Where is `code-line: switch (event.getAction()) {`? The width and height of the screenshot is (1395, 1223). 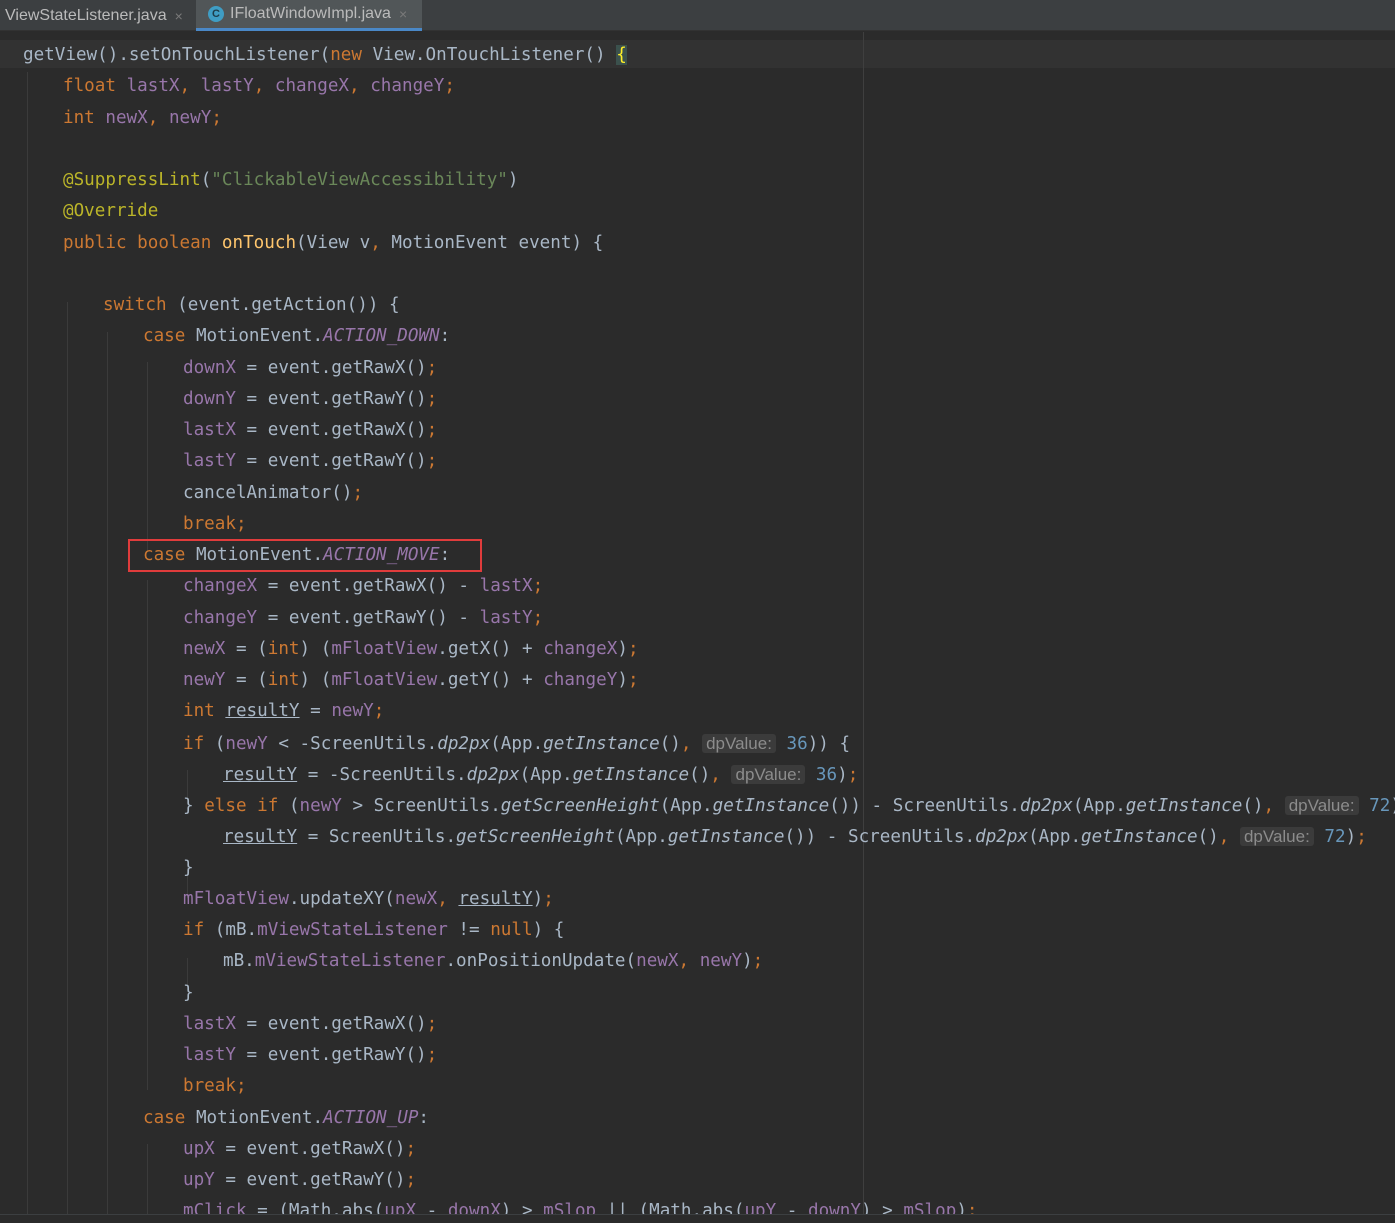
code-line: switch (event.getAction()) { is located at coordinates (251, 305).